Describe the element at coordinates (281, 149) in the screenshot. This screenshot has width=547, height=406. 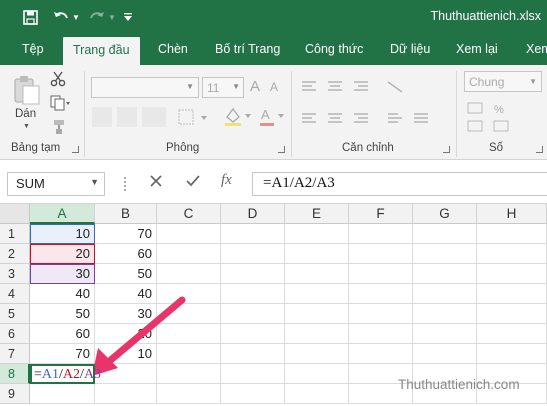
I see `font-launcher-icon` at that location.